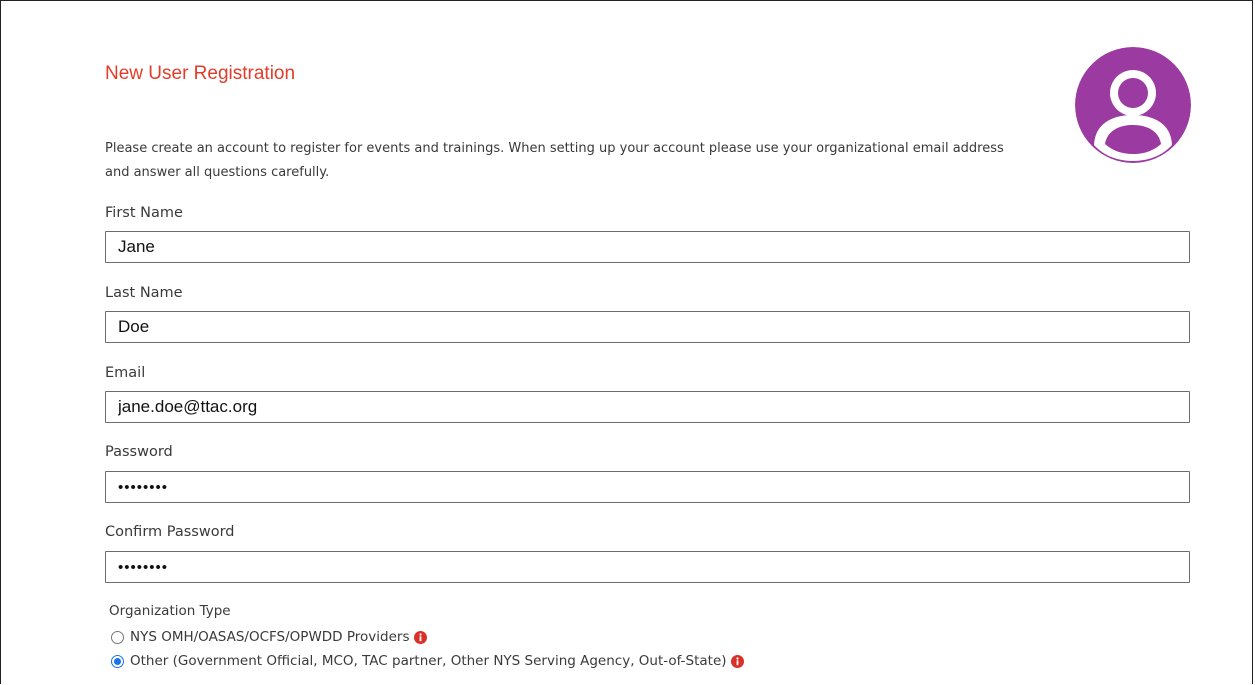 The height and width of the screenshot is (685, 1255). Describe the element at coordinates (647, 327) in the screenshot. I see `last-name-input` at that location.